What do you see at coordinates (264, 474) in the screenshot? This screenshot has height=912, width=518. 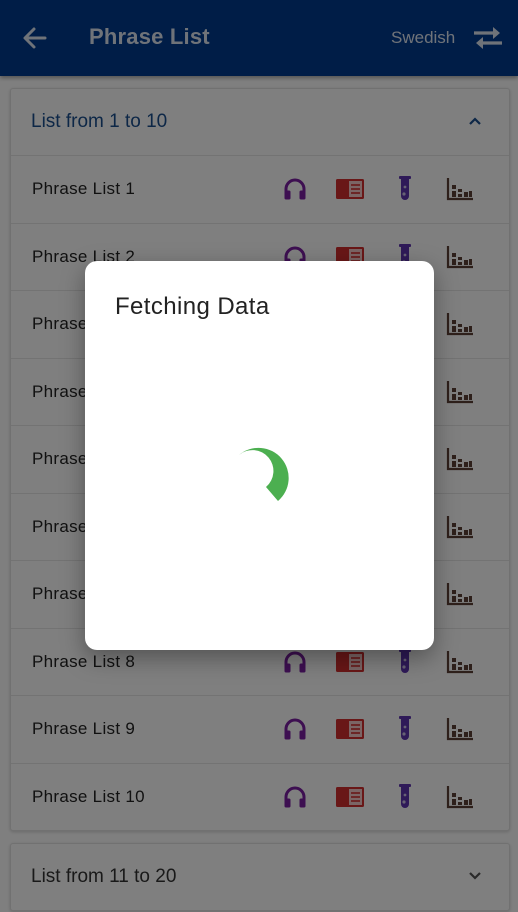 I see `loading-spinner-icon` at bounding box center [264, 474].